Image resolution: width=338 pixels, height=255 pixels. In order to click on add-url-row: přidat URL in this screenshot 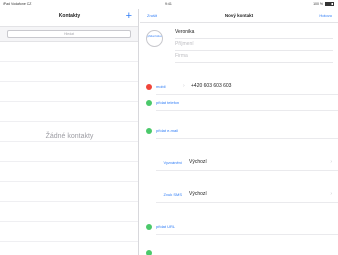, I will do `click(239, 227)`.